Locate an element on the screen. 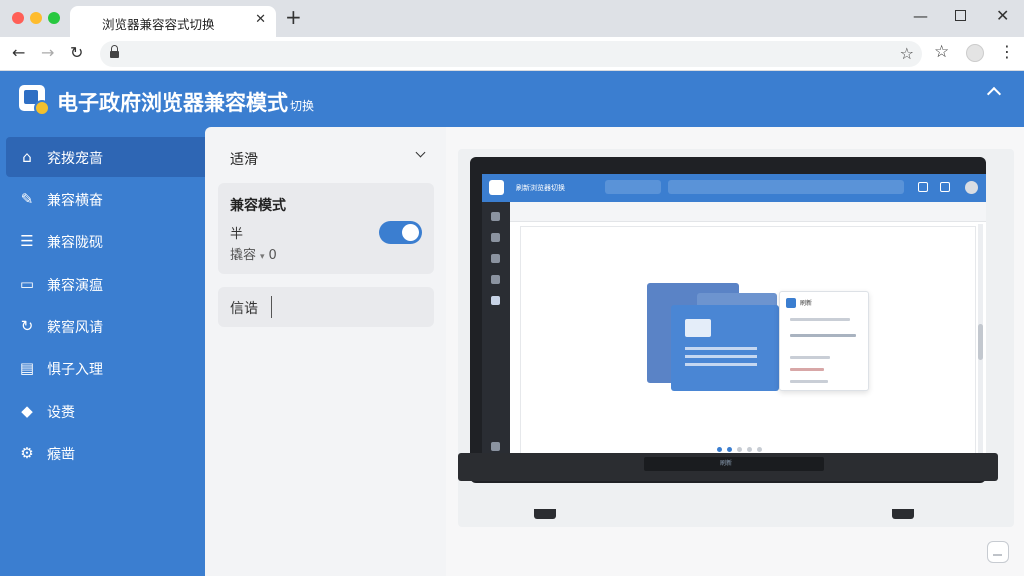 The height and width of the screenshot is (576, 1024). sidebar-item-refresh: ↻ 簌窖风请 is located at coordinates (105, 326).